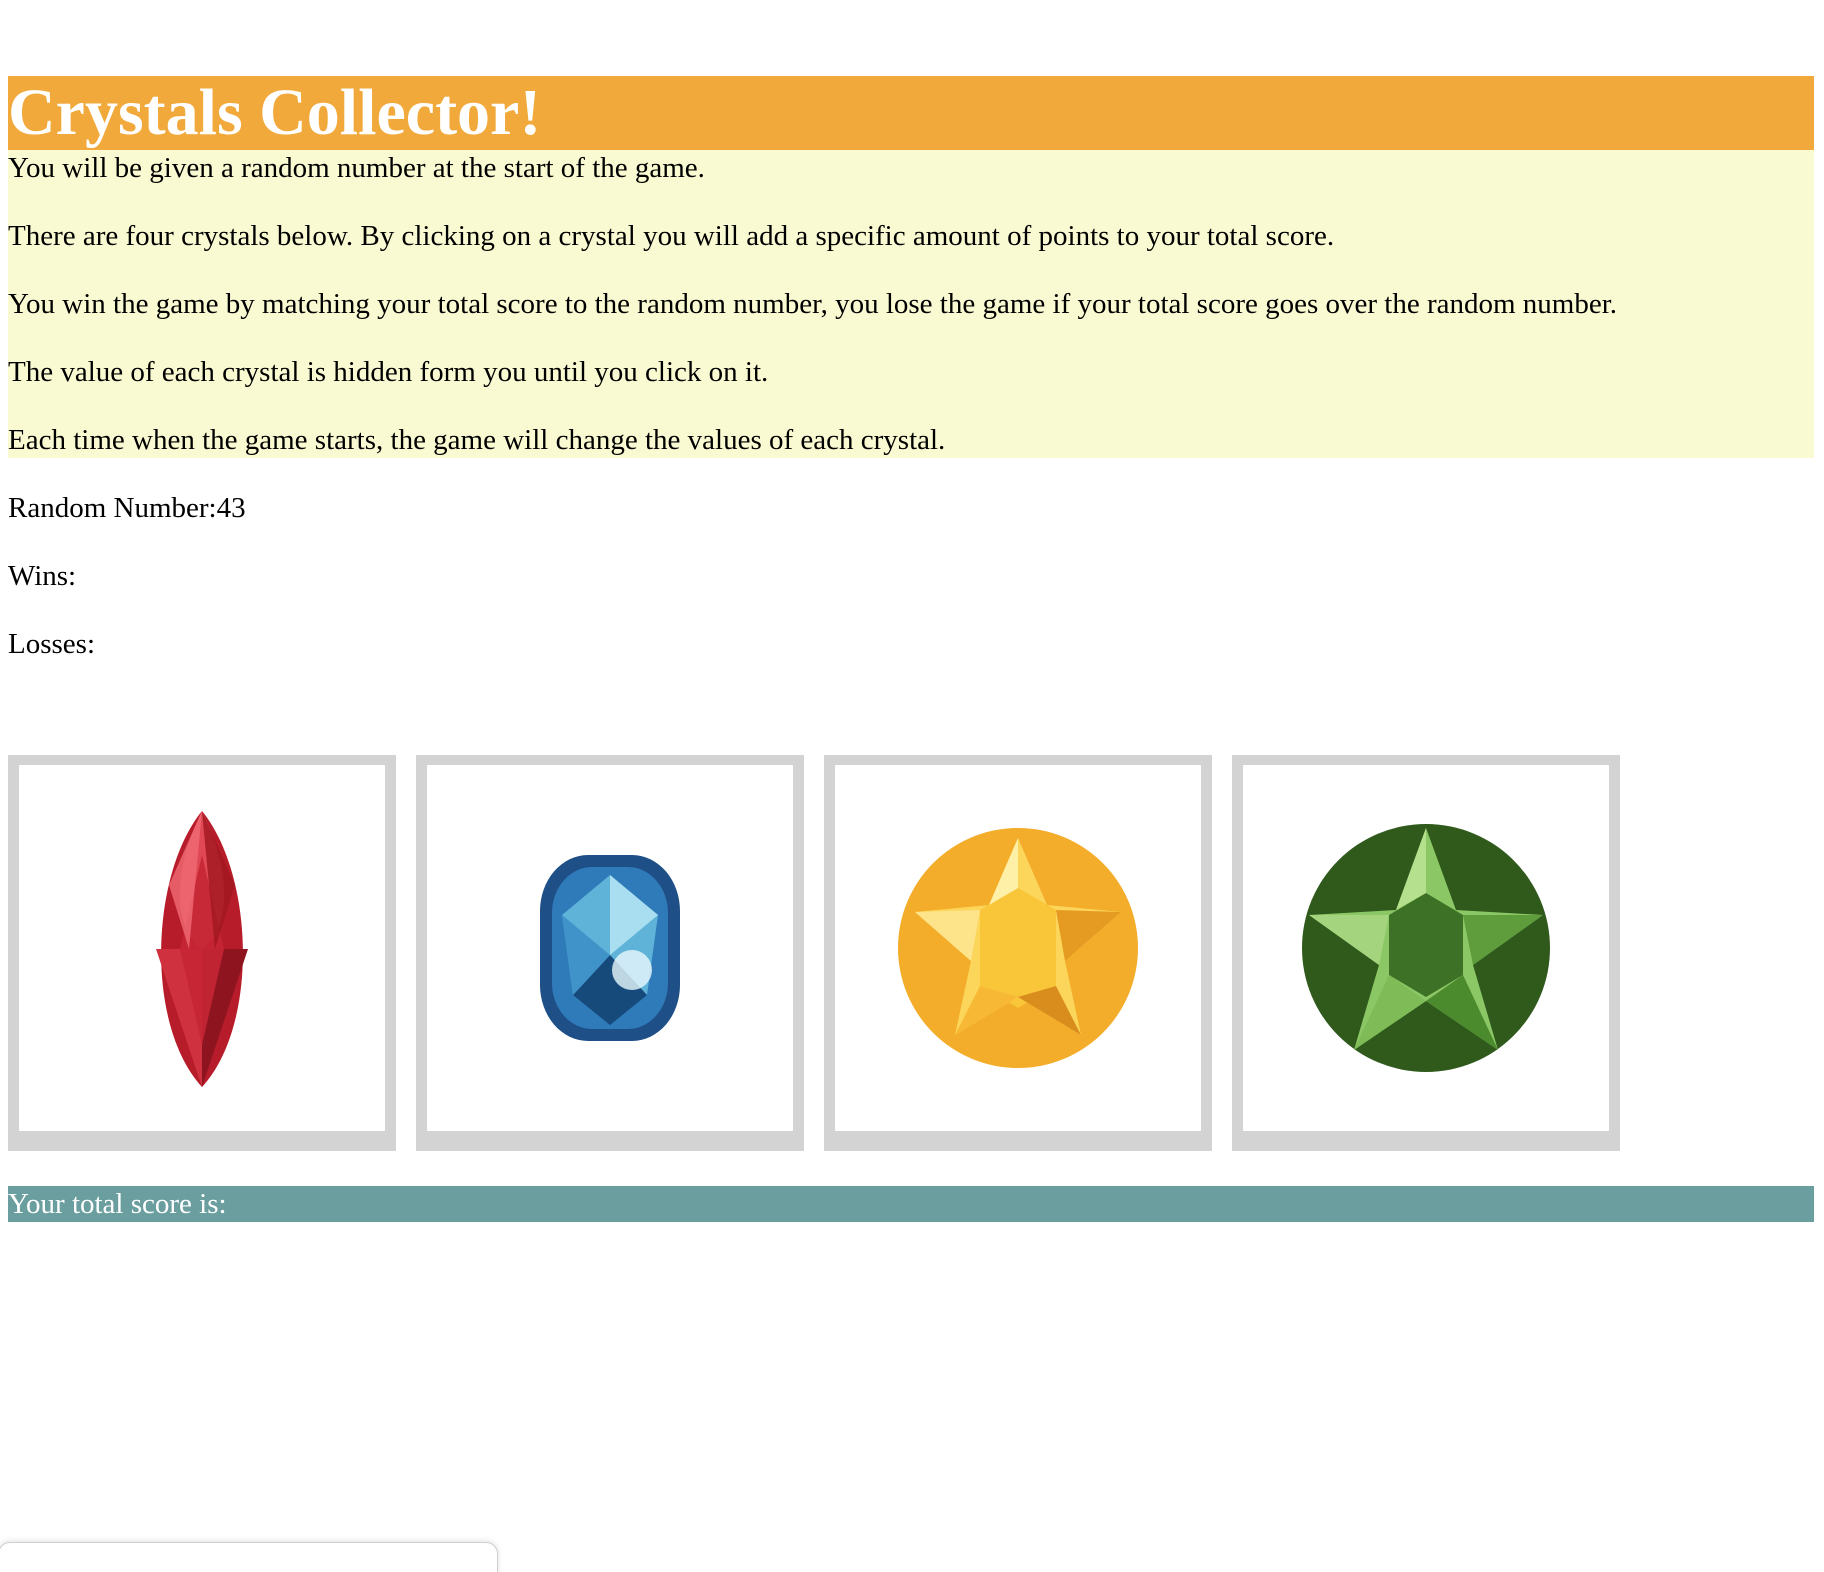  Describe the element at coordinates (1426, 948) in the screenshot. I see `green-crystal-icon` at that location.